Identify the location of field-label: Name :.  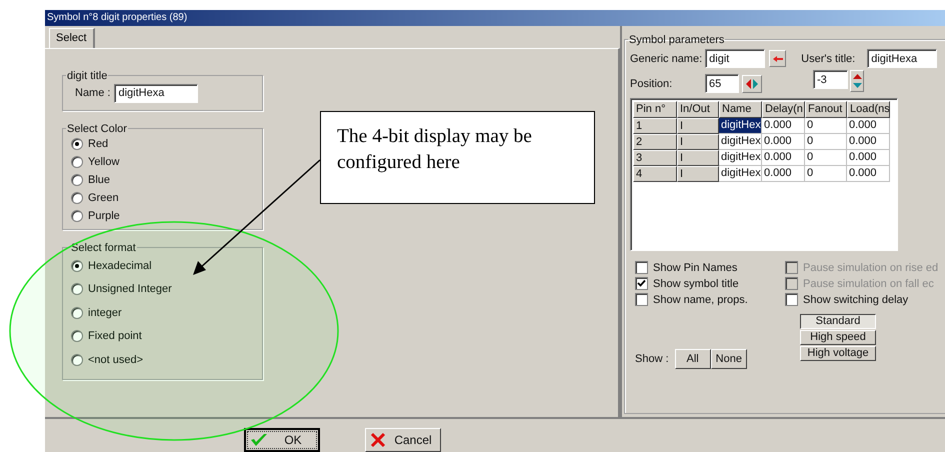
(92, 93).